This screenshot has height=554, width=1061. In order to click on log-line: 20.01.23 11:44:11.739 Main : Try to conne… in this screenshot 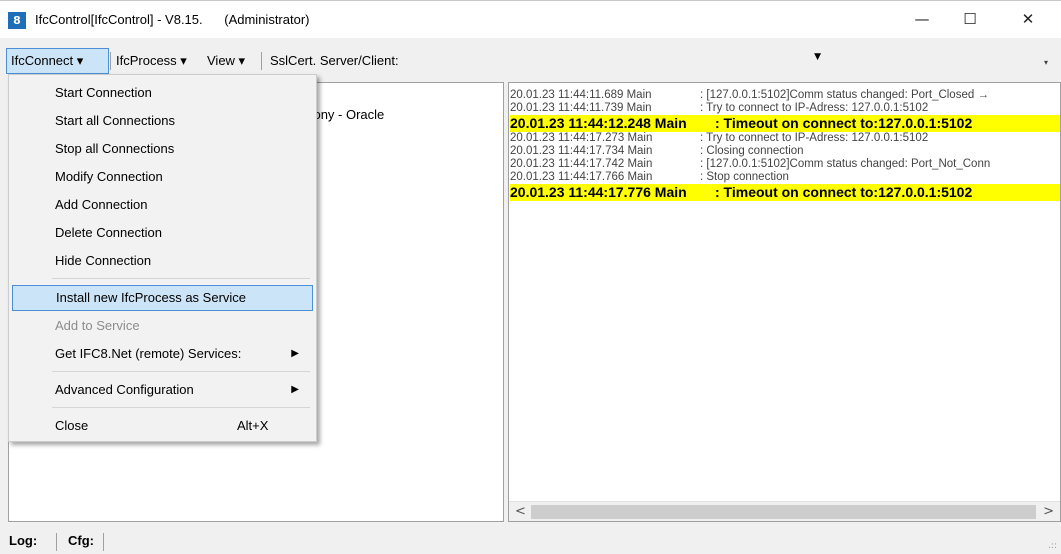, I will do `click(785, 108)`.